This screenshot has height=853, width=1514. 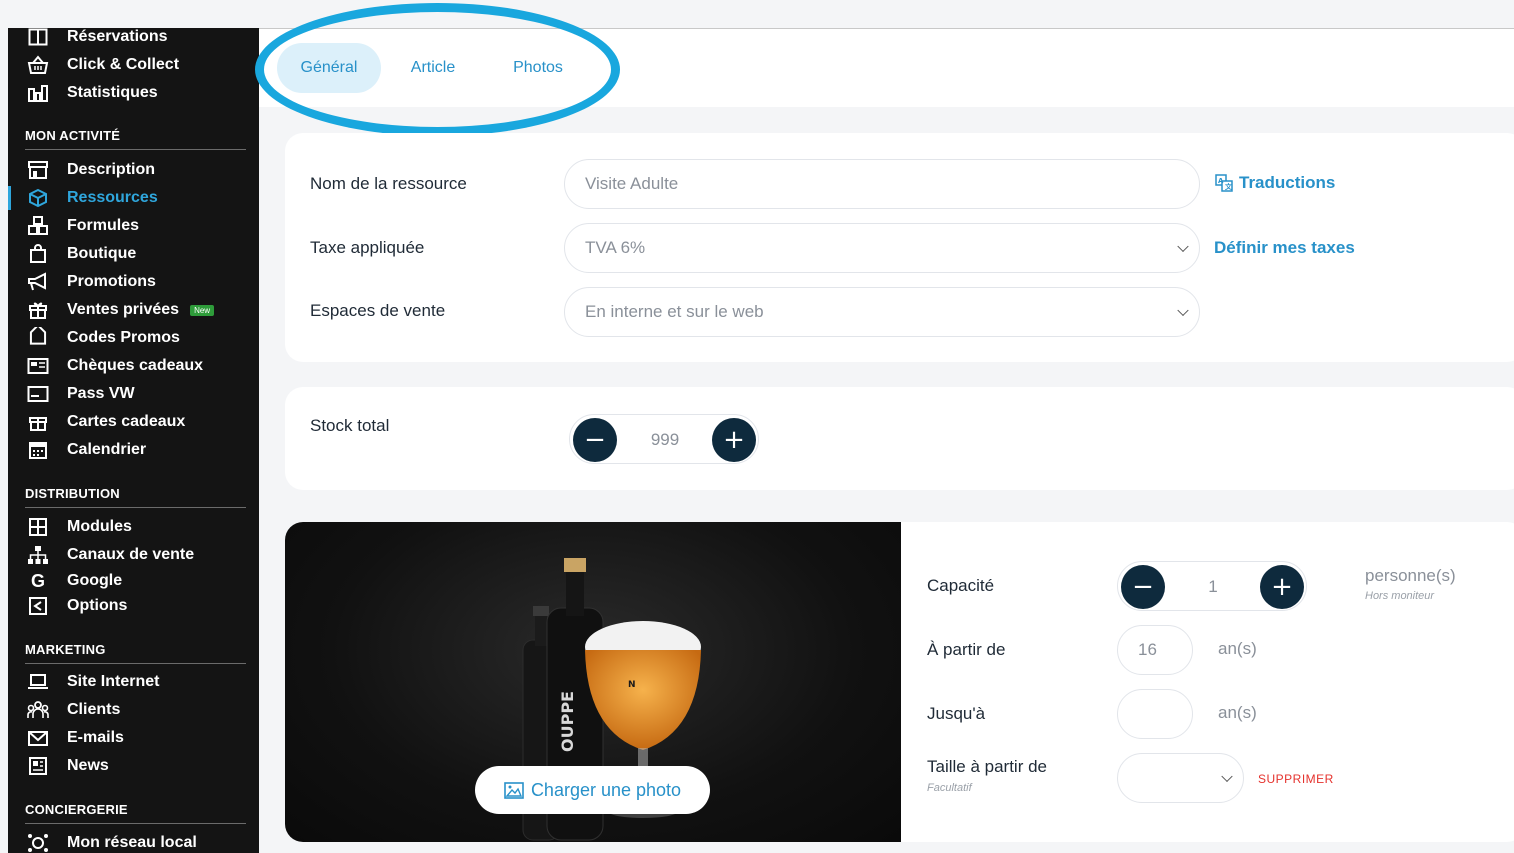 What do you see at coordinates (1213, 587) in the screenshot?
I see `capacity-value: 1` at bounding box center [1213, 587].